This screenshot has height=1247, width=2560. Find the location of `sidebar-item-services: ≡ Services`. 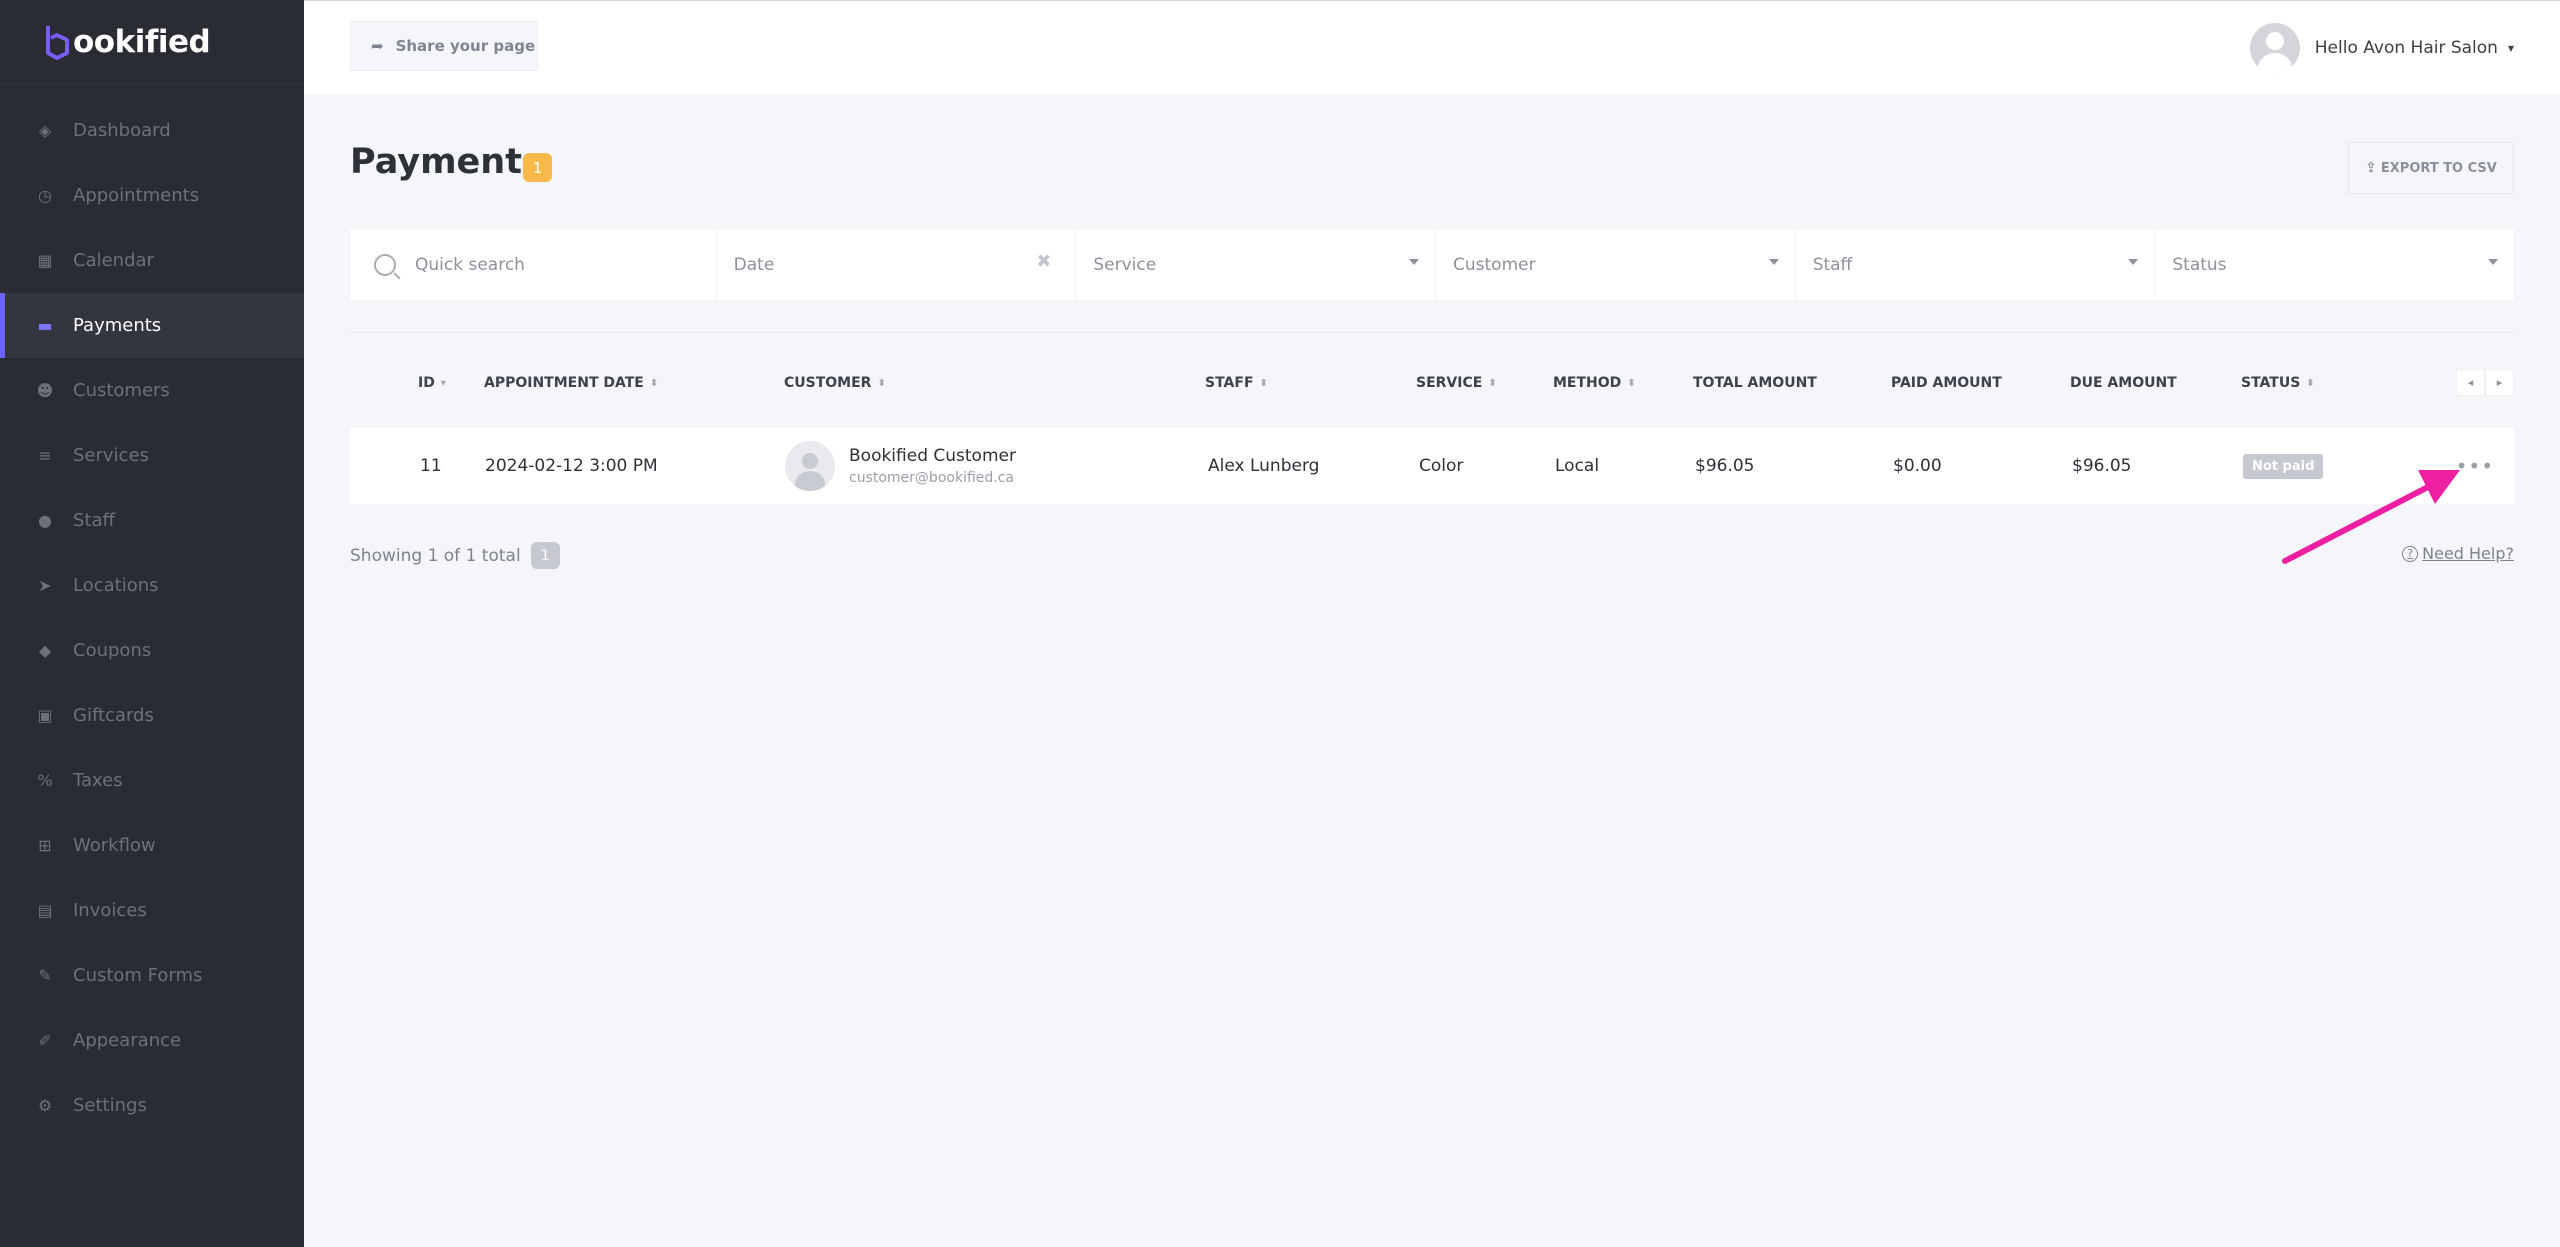

sidebar-item-services: ≡ Services is located at coordinates (152, 455).